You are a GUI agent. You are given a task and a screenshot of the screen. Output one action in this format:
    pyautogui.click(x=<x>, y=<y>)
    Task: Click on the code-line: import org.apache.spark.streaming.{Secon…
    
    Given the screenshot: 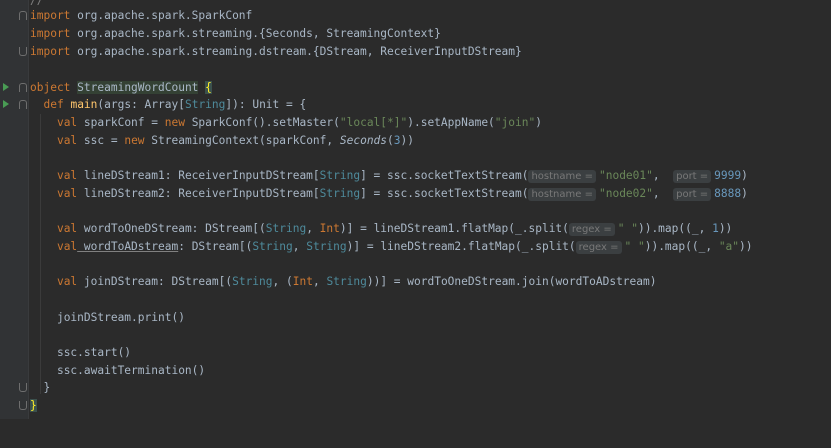 What is the action you would take?
    pyautogui.click(x=235, y=33)
    